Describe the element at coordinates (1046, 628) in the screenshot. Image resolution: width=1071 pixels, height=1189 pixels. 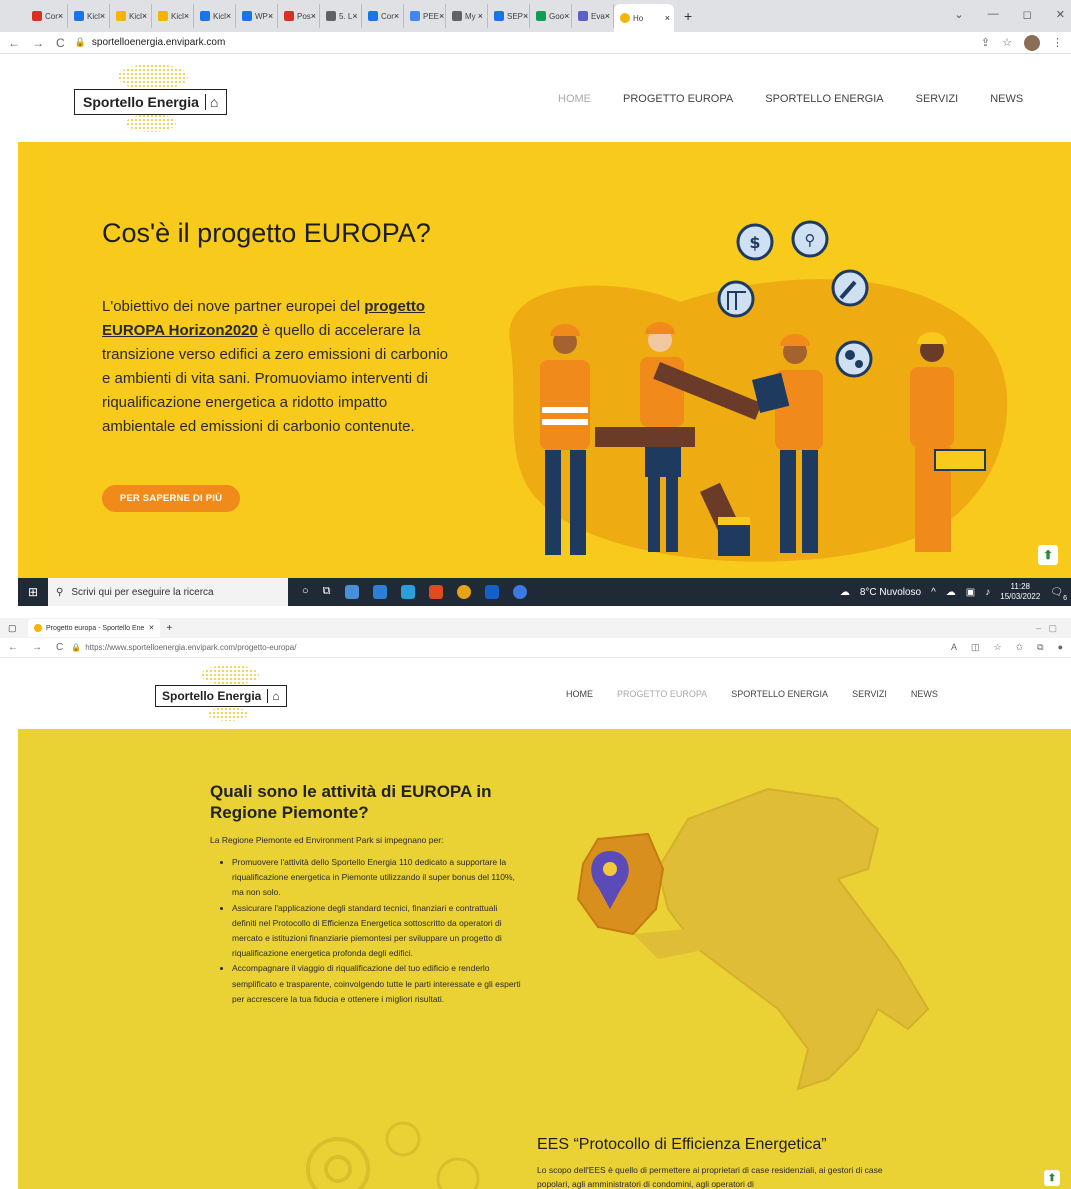
I see `window-controls: – ▢` at that location.